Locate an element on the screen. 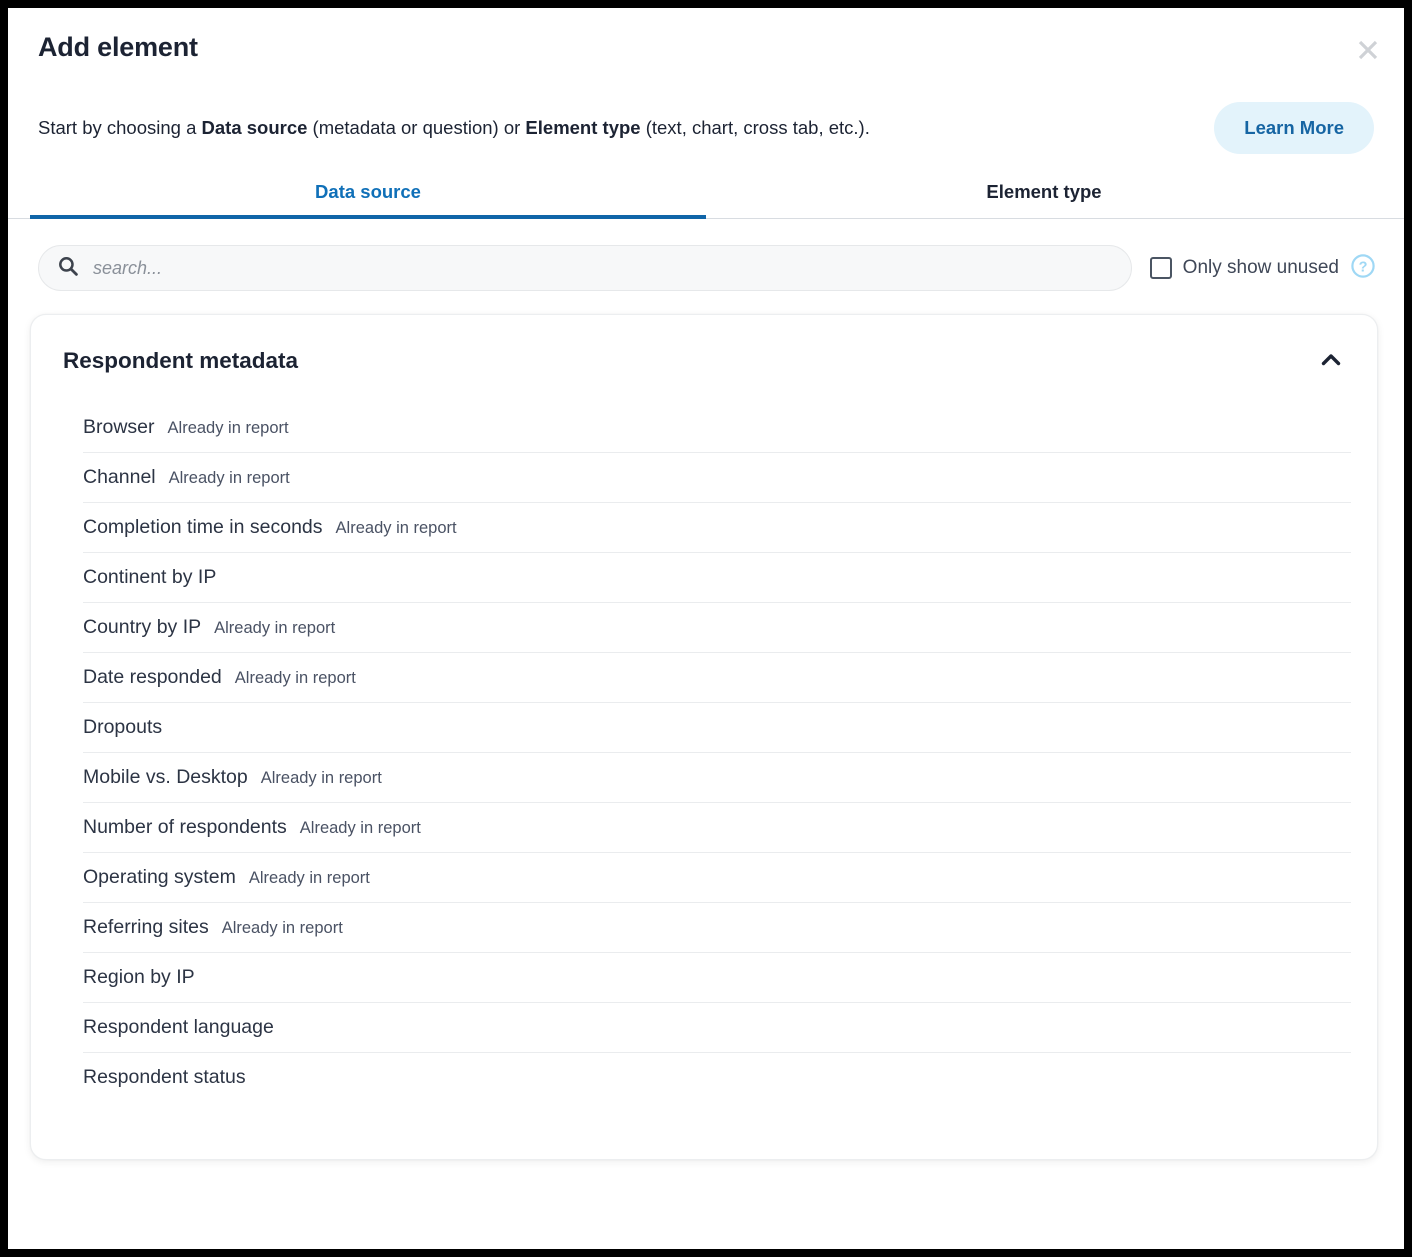 This screenshot has width=1412, height=1257. list-item: Number of respondents Already in report is located at coordinates (717, 828).